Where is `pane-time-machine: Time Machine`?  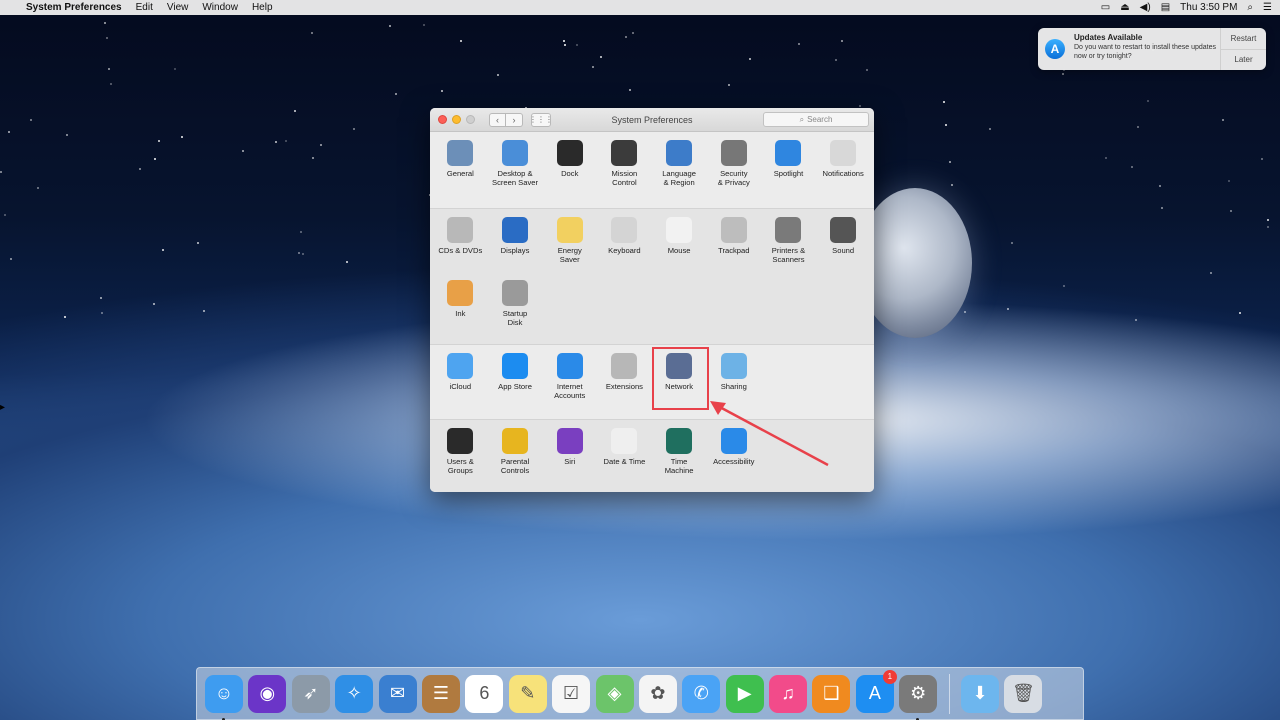
pane-time-machine: Time Machine is located at coordinates (679, 457).